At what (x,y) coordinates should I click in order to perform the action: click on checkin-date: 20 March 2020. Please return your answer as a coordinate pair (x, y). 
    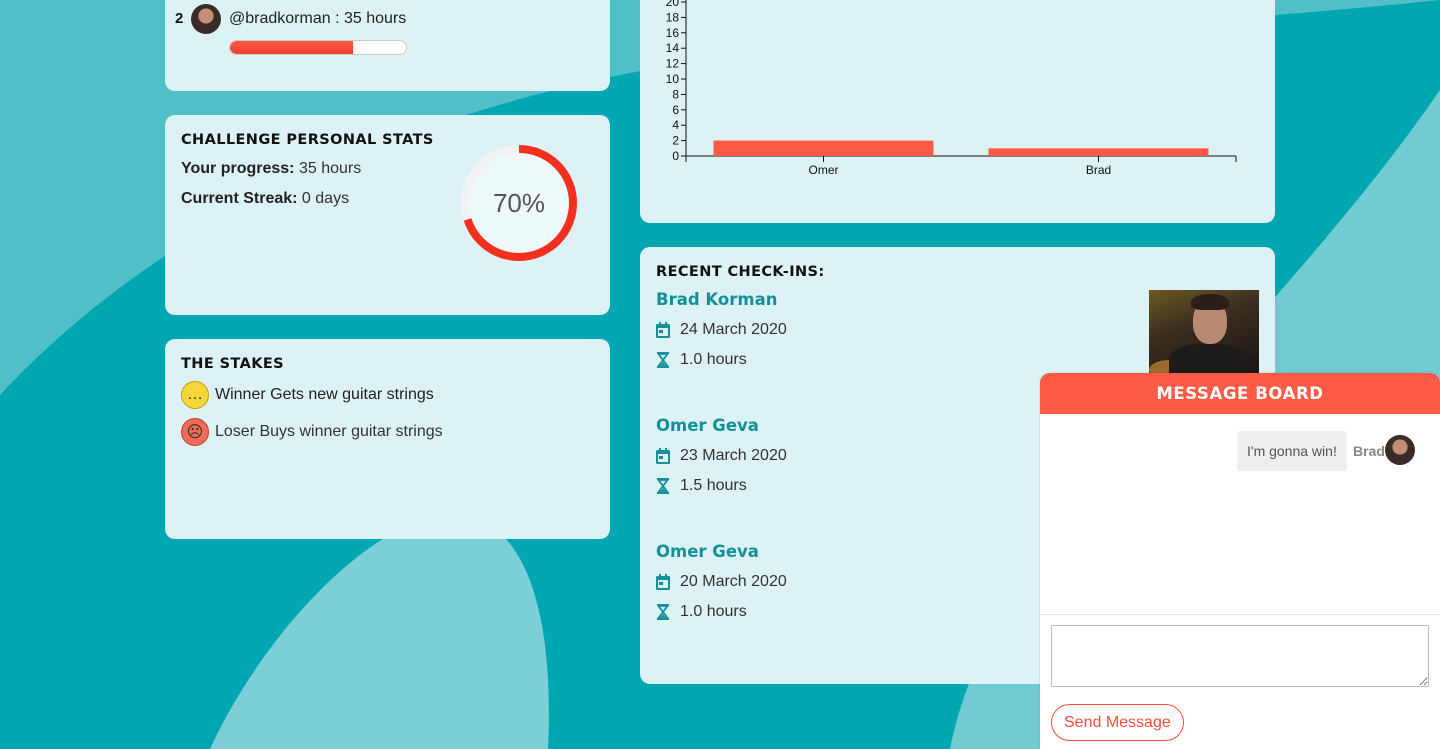
    Looking at the image, I should click on (866, 582).